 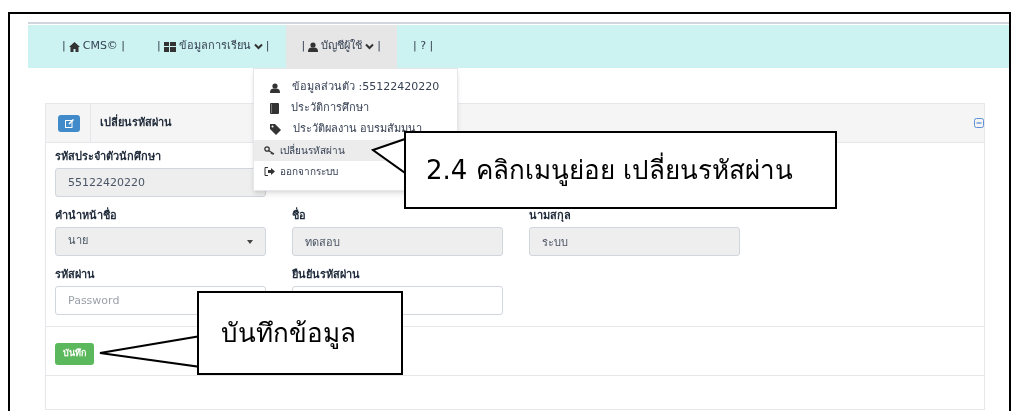 I want to click on nav-menu-item: | บัญชีผู้ใช้ |, so click(x=341, y=46).